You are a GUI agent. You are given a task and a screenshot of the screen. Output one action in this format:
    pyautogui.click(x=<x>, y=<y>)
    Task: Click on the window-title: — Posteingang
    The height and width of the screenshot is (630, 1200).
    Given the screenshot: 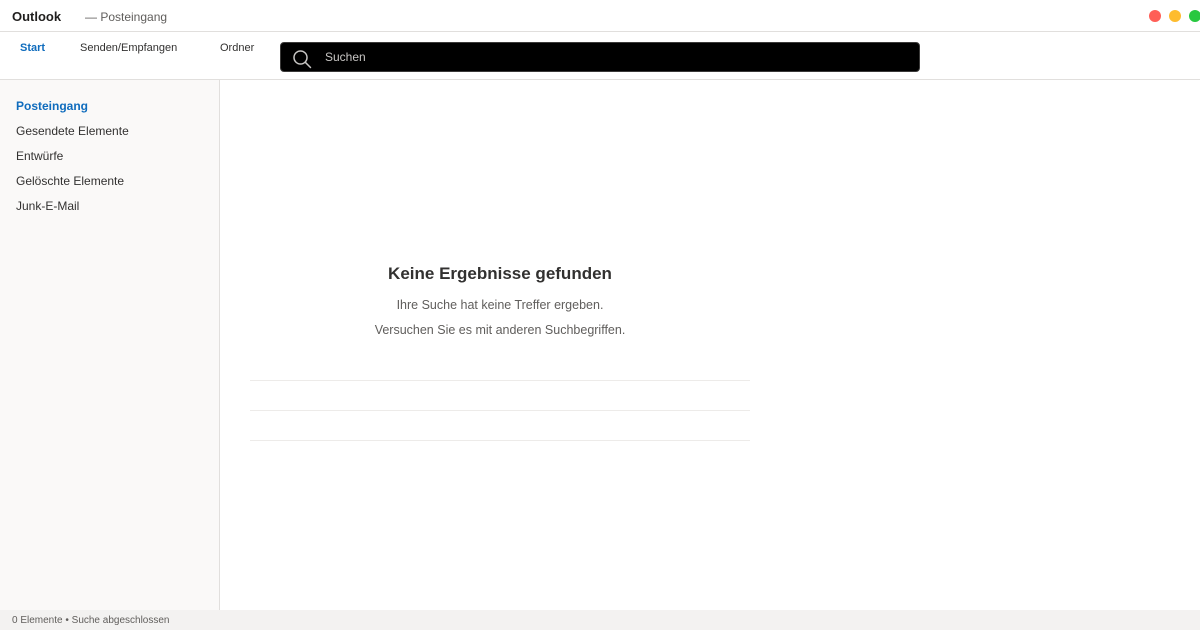 What is the action you would take?
    pyautogui.click(x=126, y=17)
    